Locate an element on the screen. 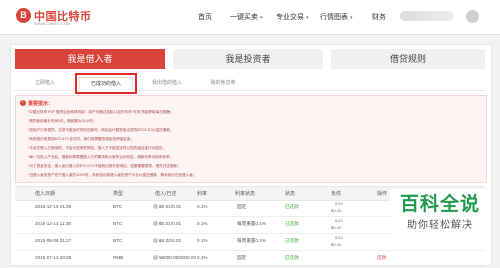 The image size is (500, 268). tab-investor: 我是投资者 is located at coordinates (248, 59).